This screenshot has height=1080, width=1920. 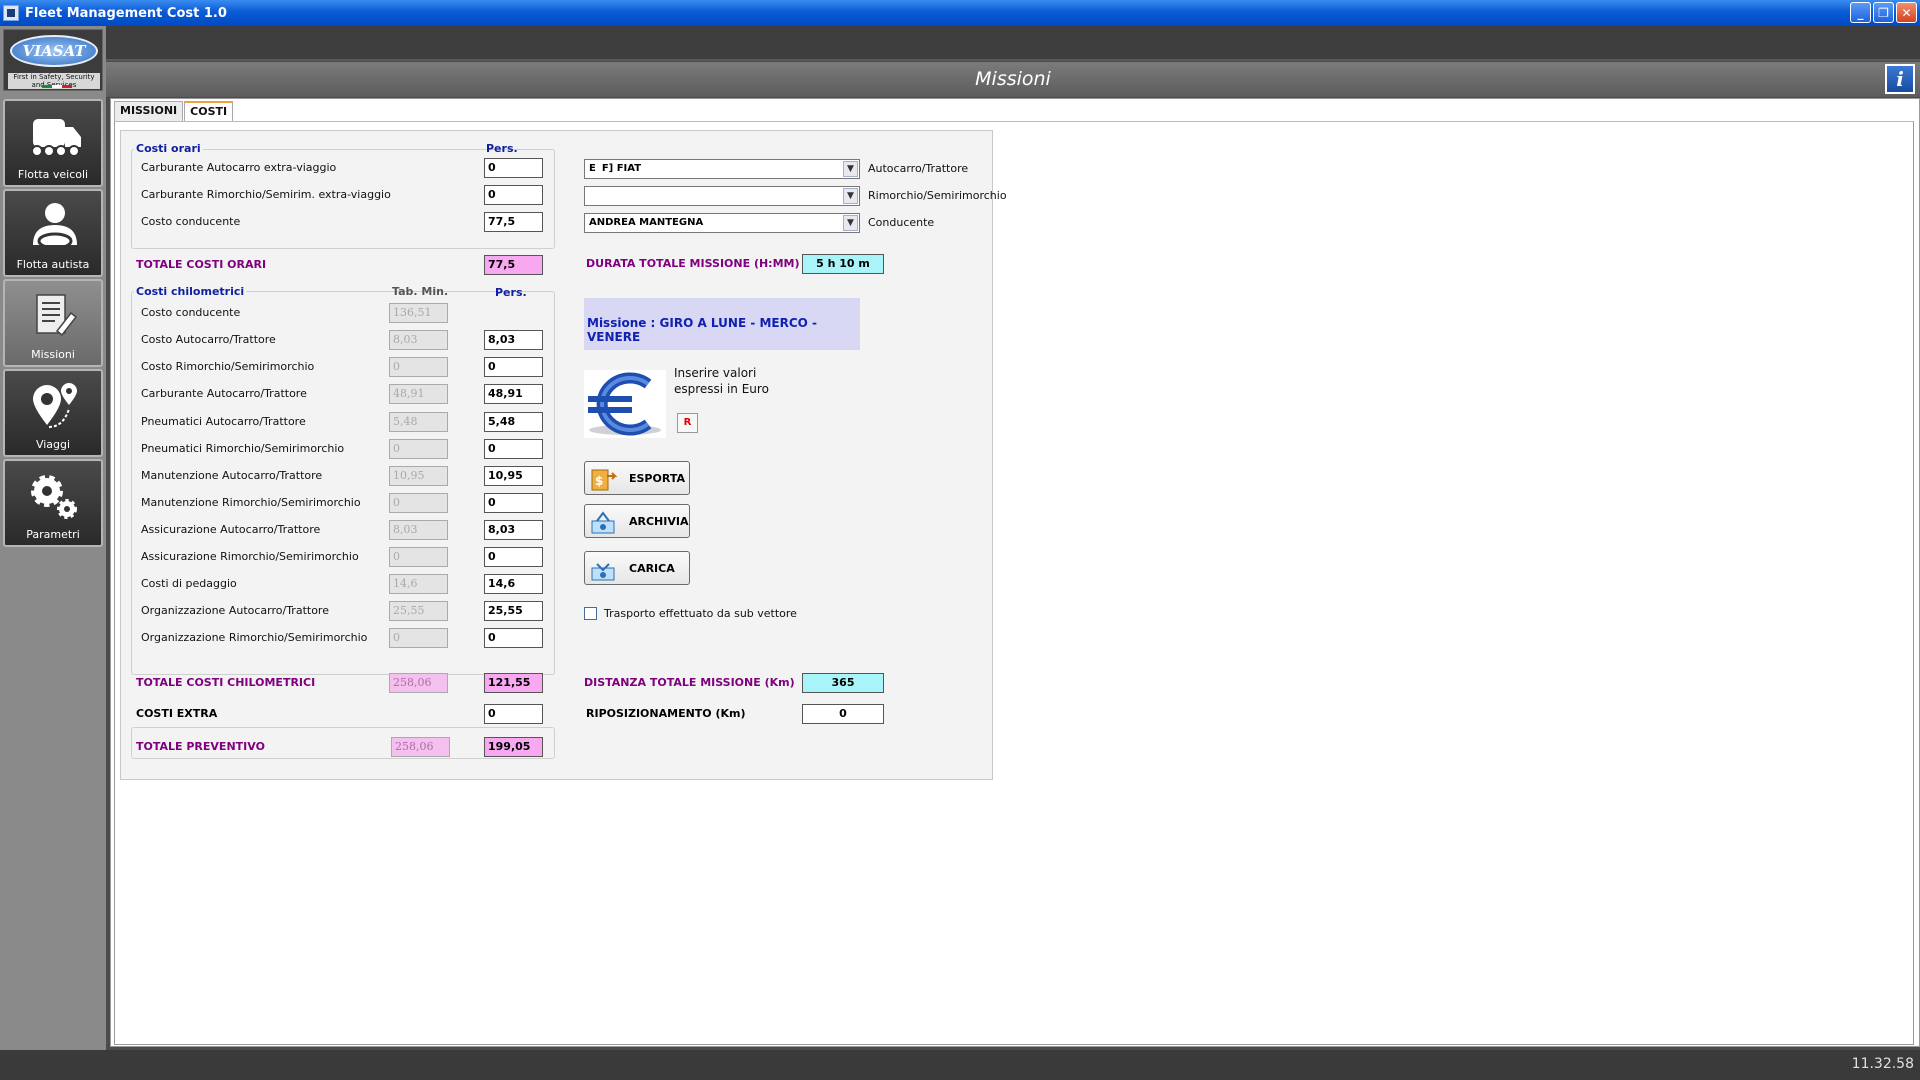 I want to click on totale-costi-km-label: TOTALE COSTI CHILOMETRICI, so click(x=226, y=682).